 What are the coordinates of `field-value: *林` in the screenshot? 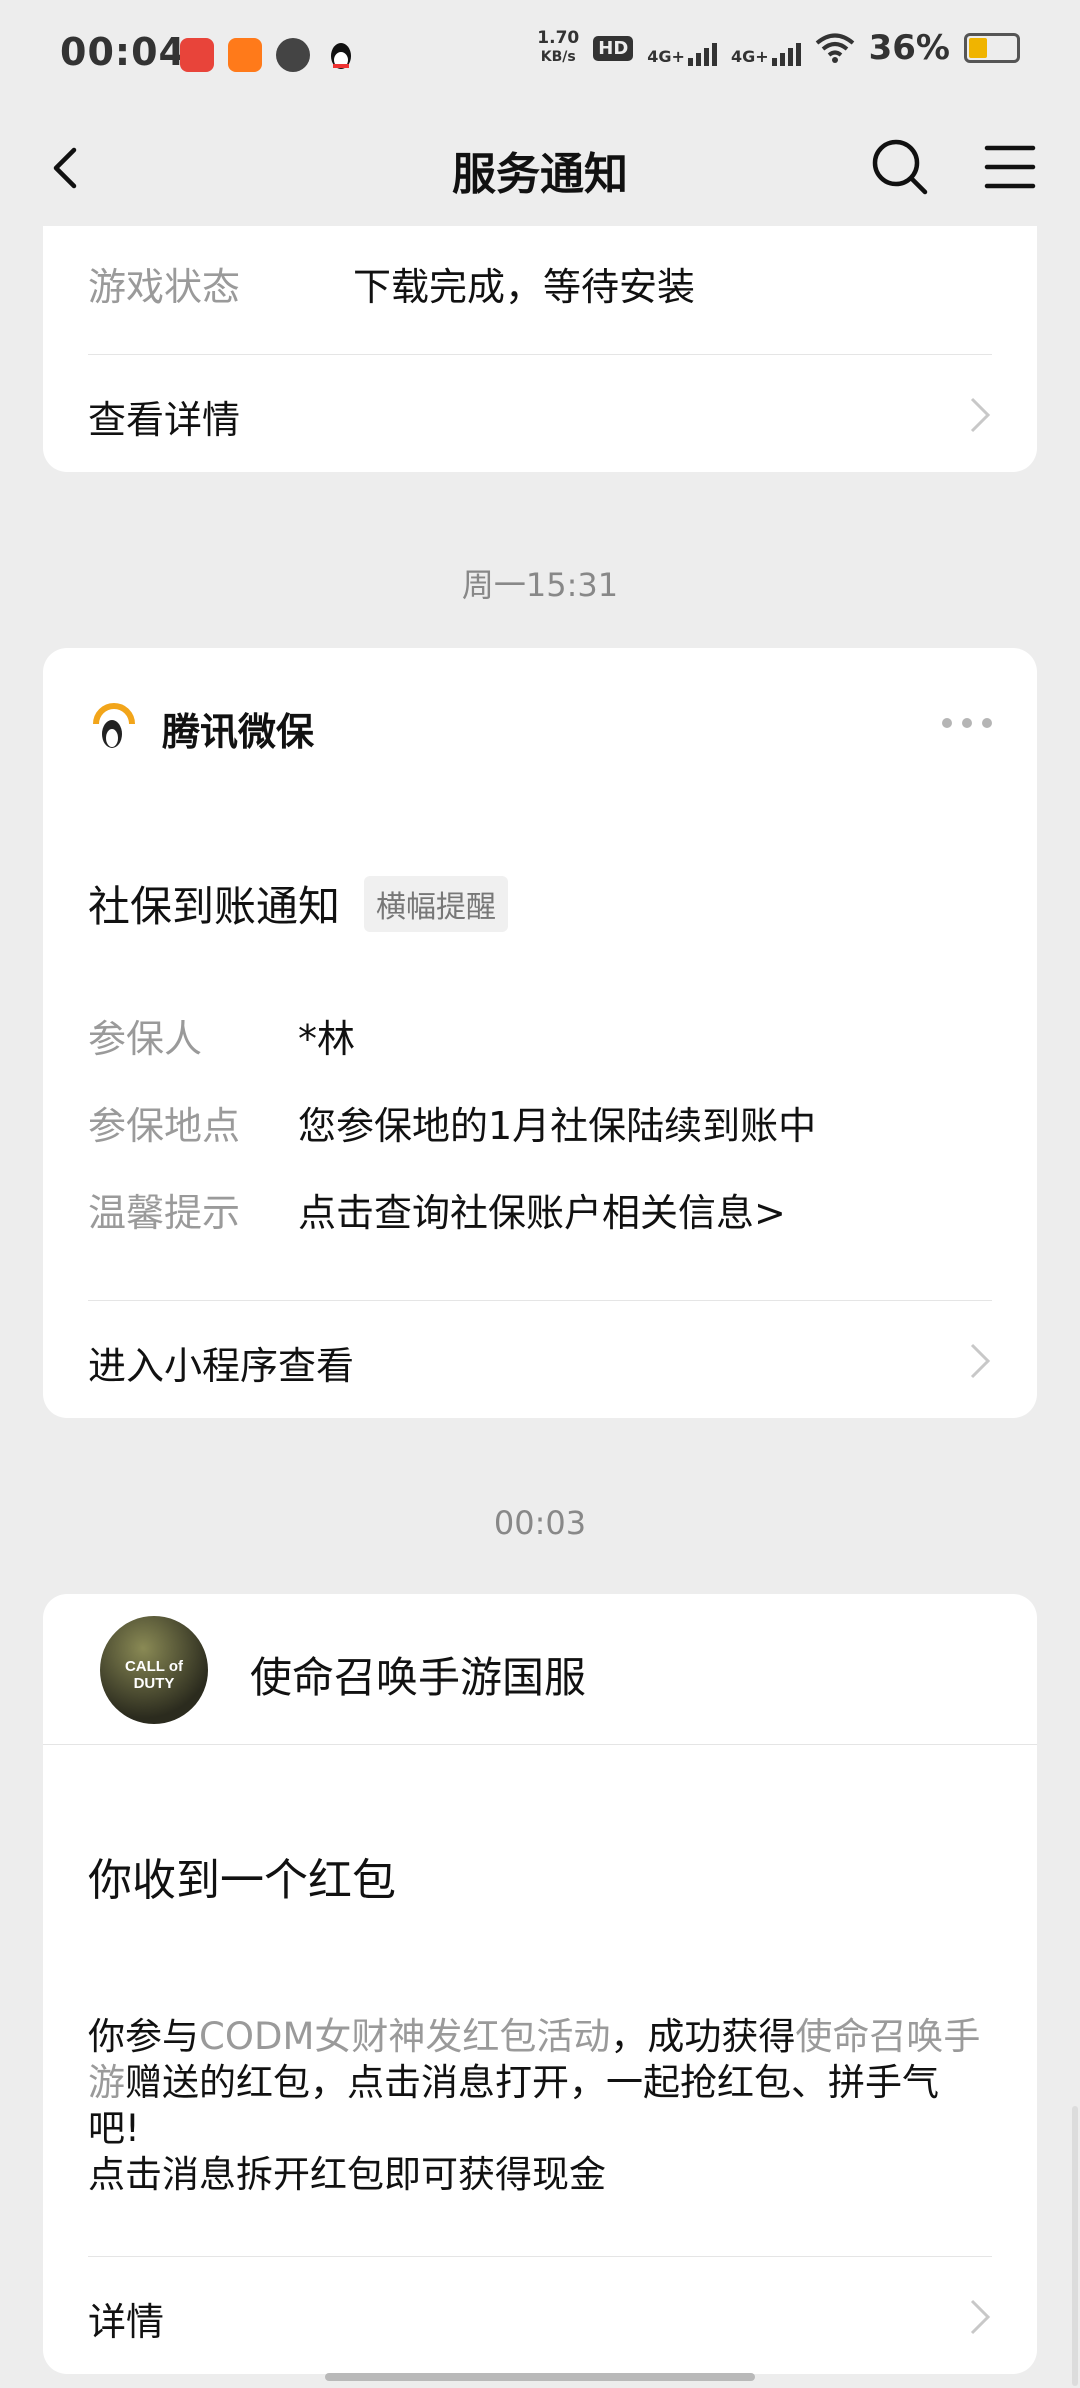 It's located at (327, 1039).